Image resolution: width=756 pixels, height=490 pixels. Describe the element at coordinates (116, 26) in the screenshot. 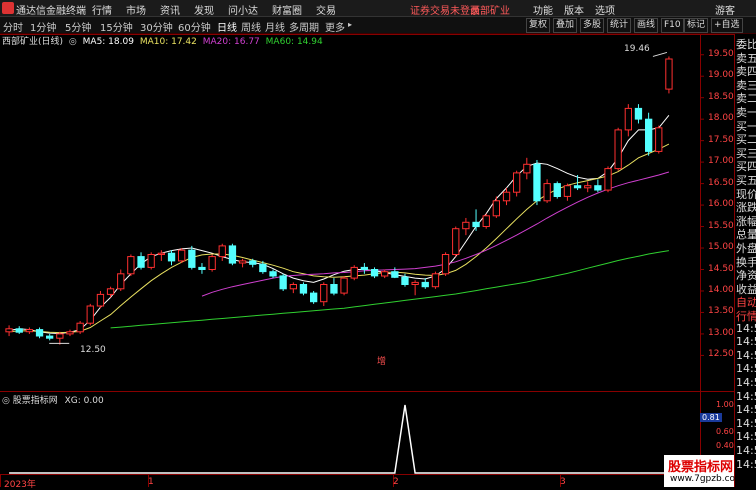

I see `tab-15min: 15分钟` at that location.